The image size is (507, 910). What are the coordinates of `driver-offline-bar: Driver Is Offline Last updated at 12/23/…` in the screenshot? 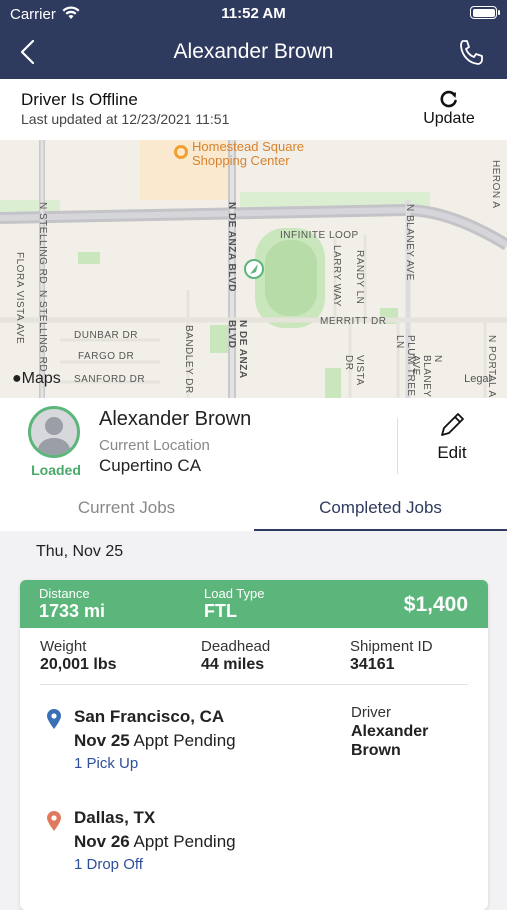 It's located at (253, 109).